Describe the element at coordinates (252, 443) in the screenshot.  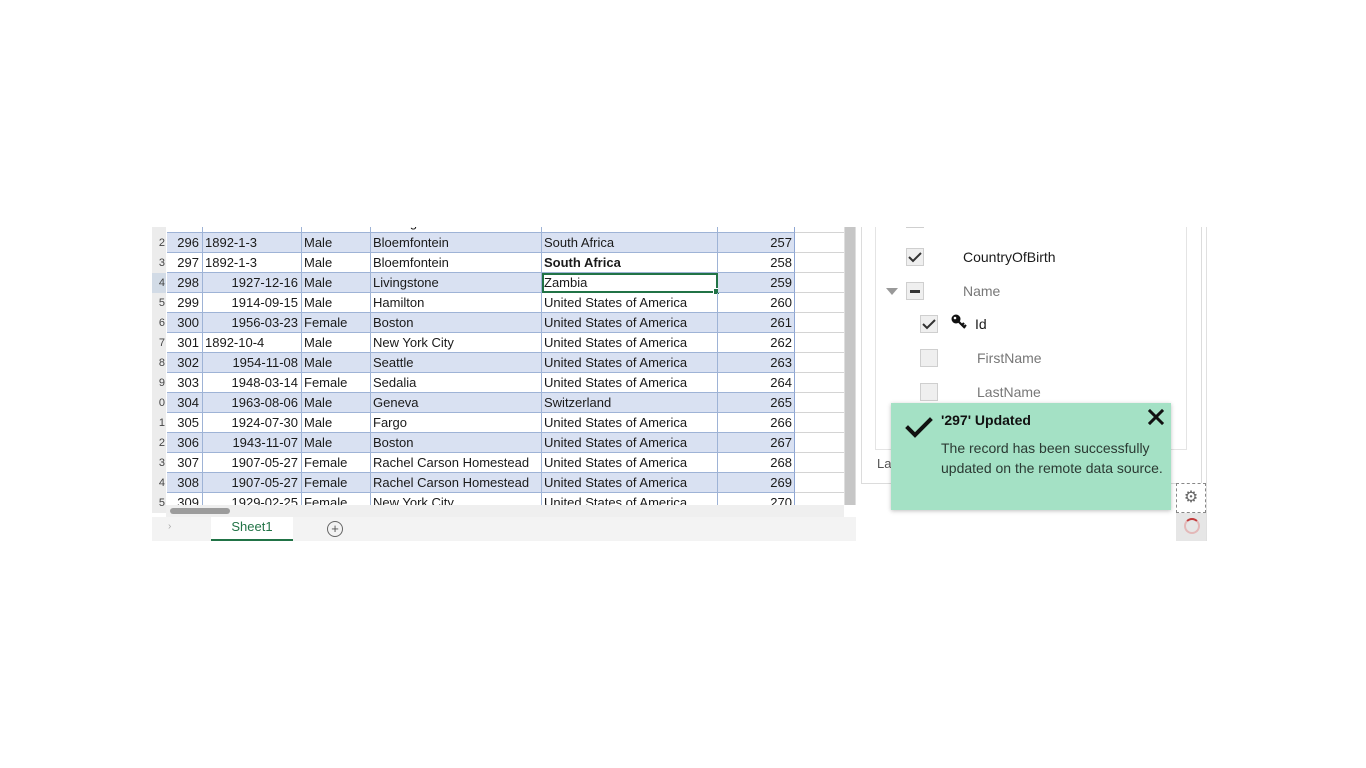
I see `cell-date: 1943-11-07` at that location.